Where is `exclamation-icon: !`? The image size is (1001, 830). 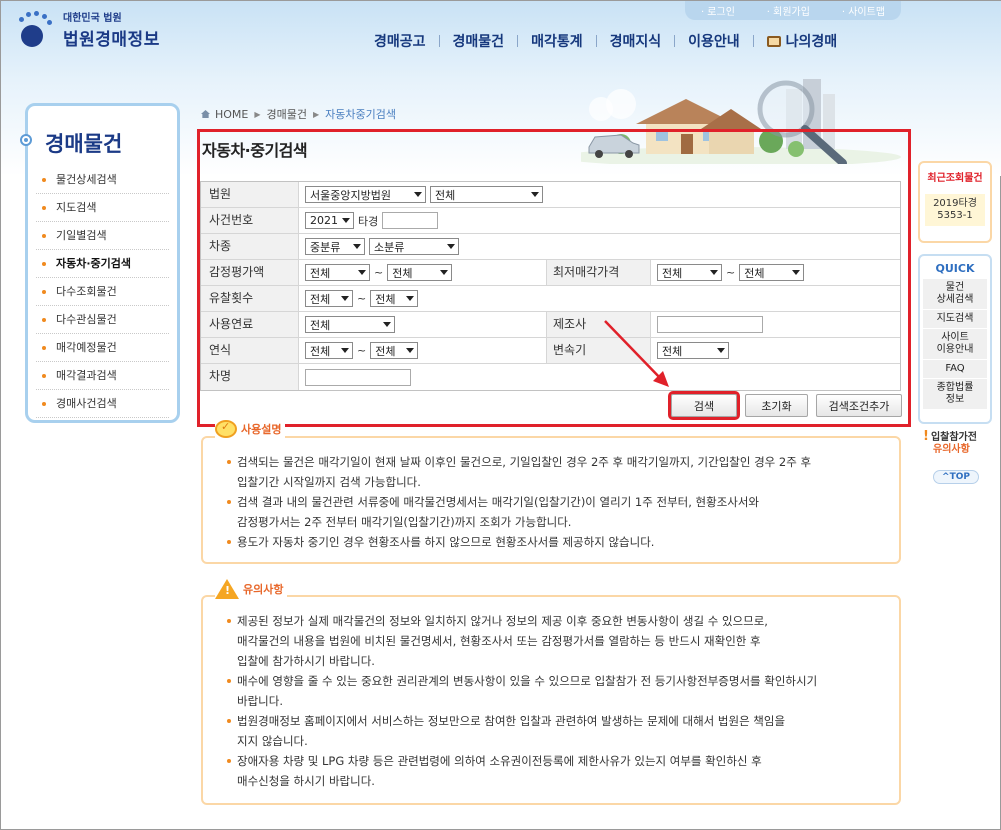
exclamation-icon: ! is located at coordinates (926, 436).